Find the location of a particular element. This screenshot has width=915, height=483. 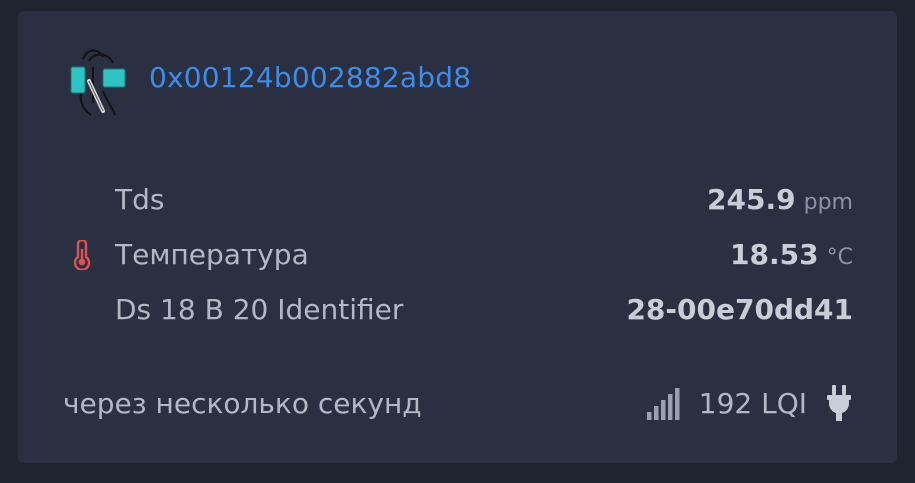

temperature-value: 18.53 is located at coordinates (774, 254).